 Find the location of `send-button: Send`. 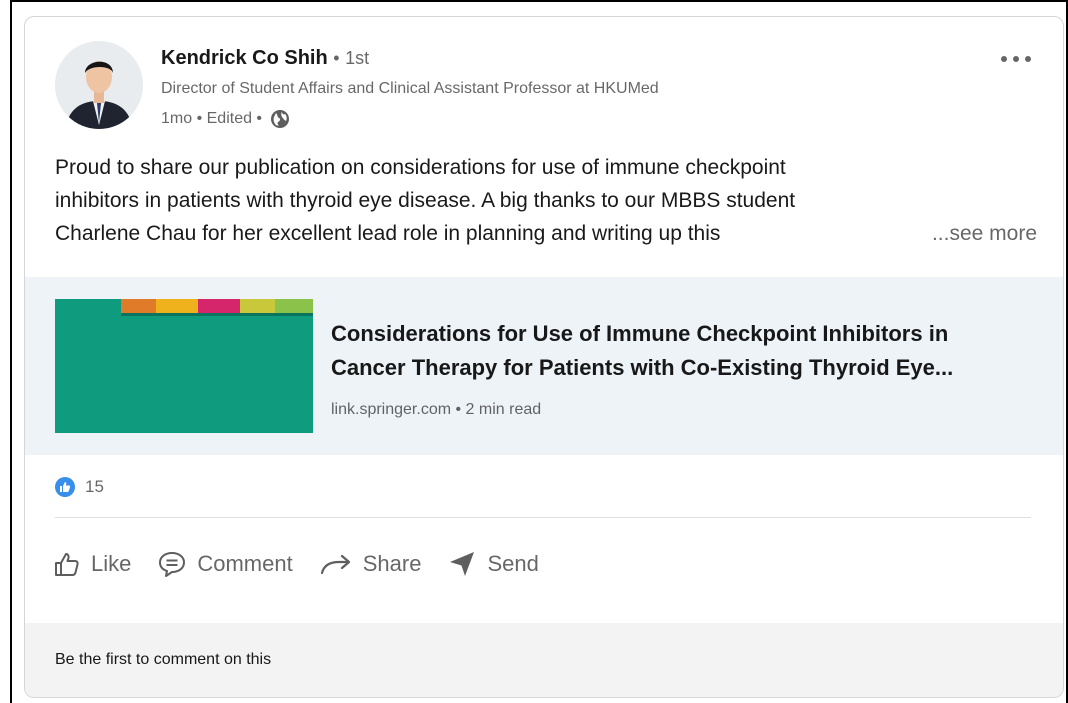

send-button: Send is located at coordinates (493, 564).